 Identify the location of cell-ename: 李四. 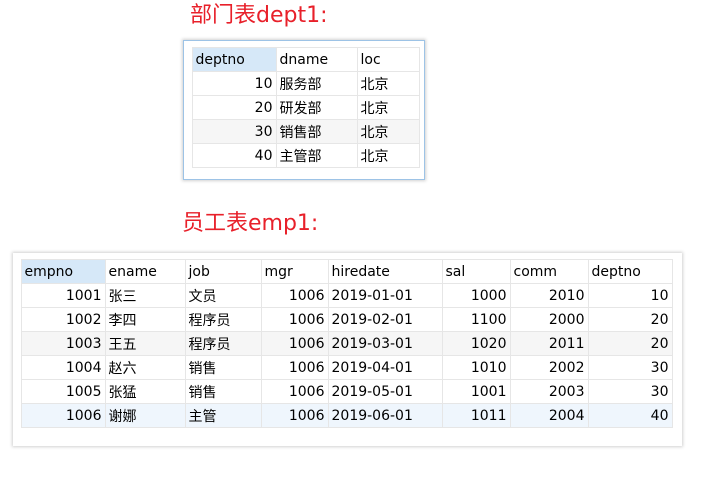
(145, 319).